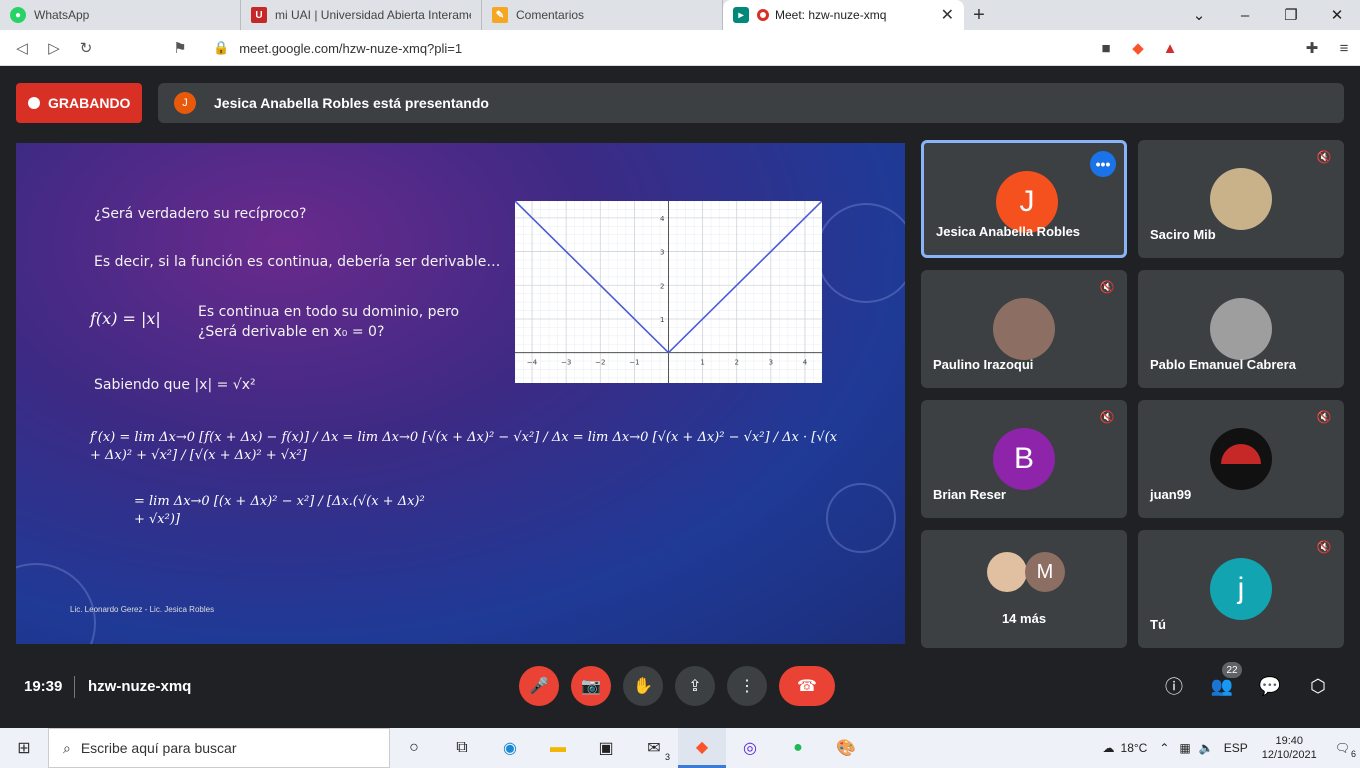  I want to click on back-button: ◁, so click(22, 48).